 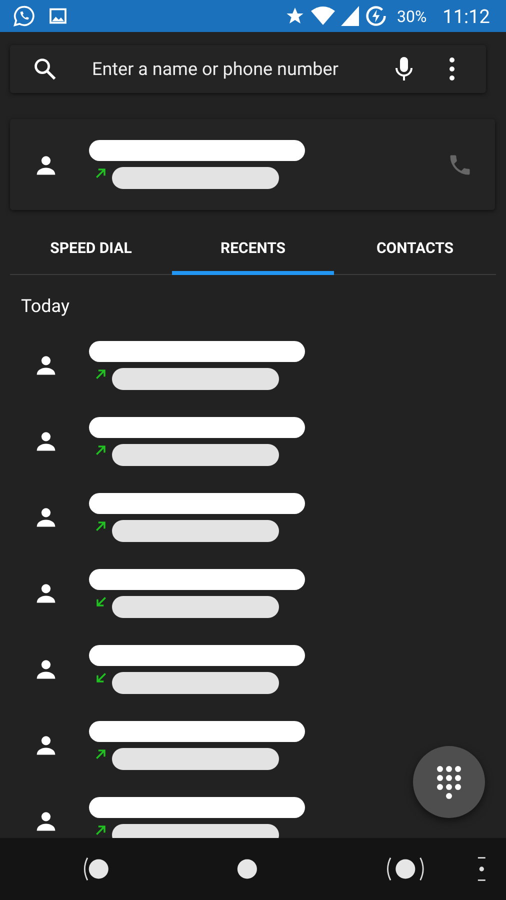 What do you see at coordinates (242, 69) in the screenshot?
I see `search-field: Enter a name or phone number` at bounding box center [242, 69].